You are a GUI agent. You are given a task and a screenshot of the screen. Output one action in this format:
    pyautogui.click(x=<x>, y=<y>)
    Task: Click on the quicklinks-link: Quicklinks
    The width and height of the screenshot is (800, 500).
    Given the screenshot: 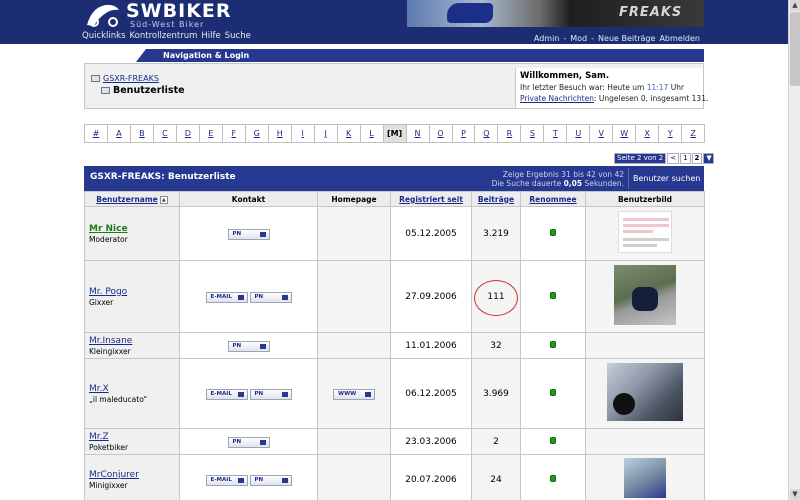 What is the action you would take?
    pyautogui.click(x=104, y=36)
    